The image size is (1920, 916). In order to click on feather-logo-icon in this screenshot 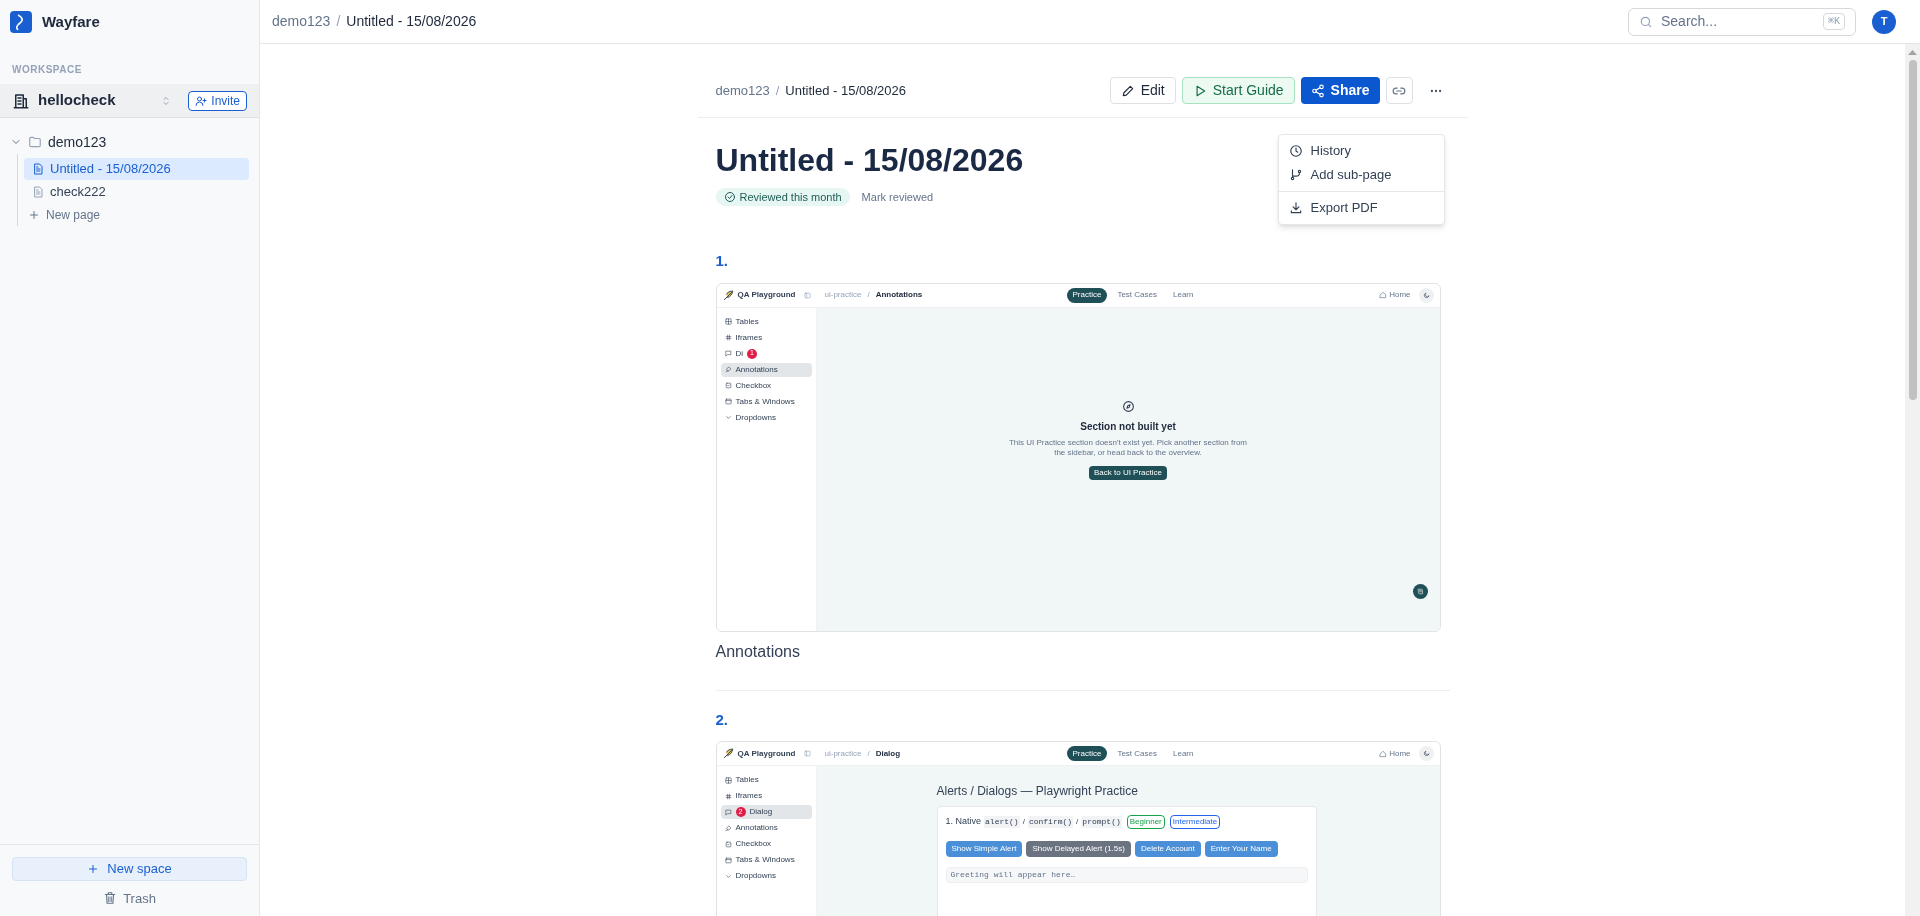, I will do `click(728, 753)`.